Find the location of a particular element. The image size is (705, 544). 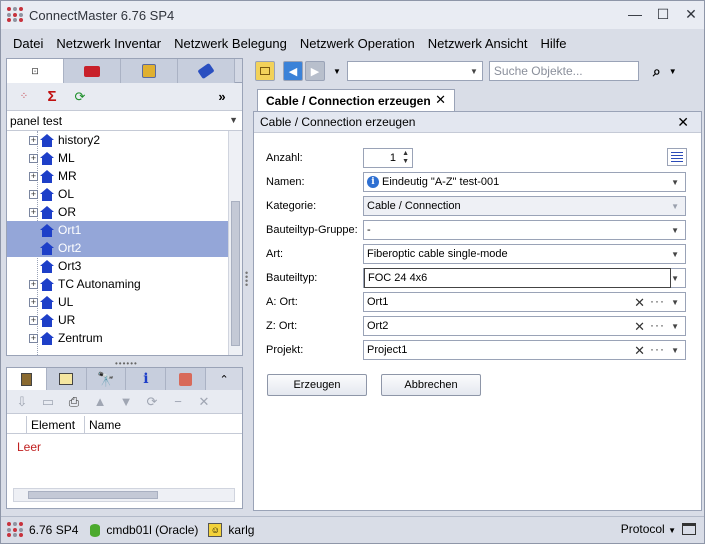

maximize-button: ☐ is located at coordinates (663, 14).